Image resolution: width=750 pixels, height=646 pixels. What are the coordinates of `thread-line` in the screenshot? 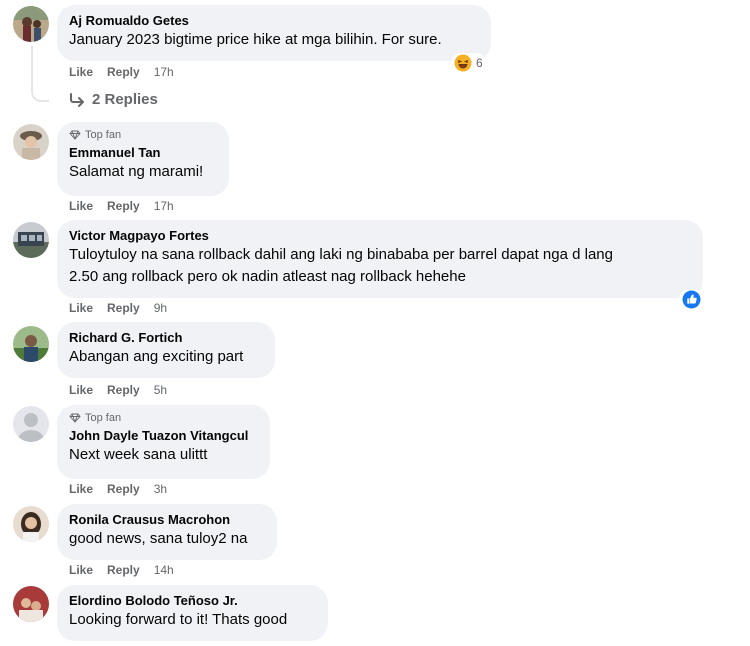 It's located at (40, 74).